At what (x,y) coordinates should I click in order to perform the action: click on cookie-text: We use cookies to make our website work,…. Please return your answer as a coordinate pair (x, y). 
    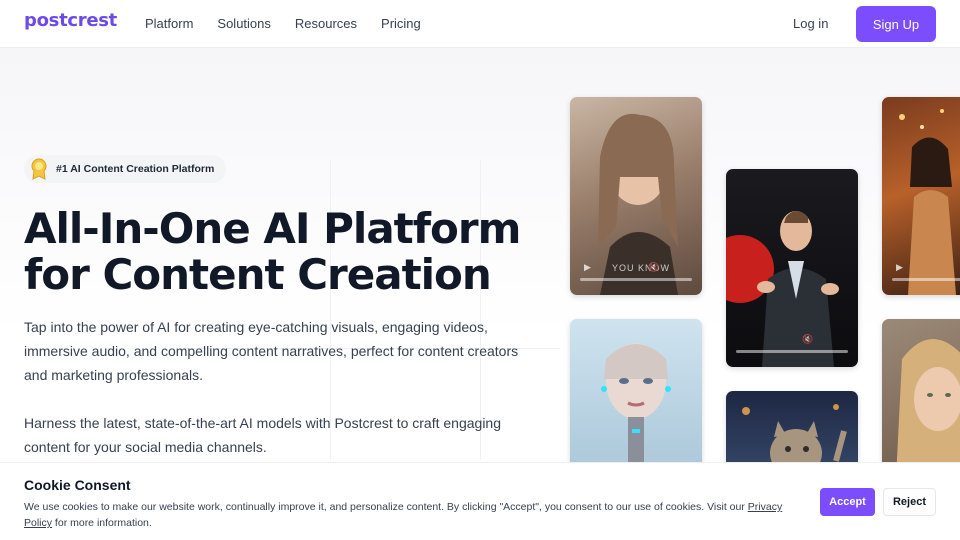
    Looking at the image, I should click on (409, 515).